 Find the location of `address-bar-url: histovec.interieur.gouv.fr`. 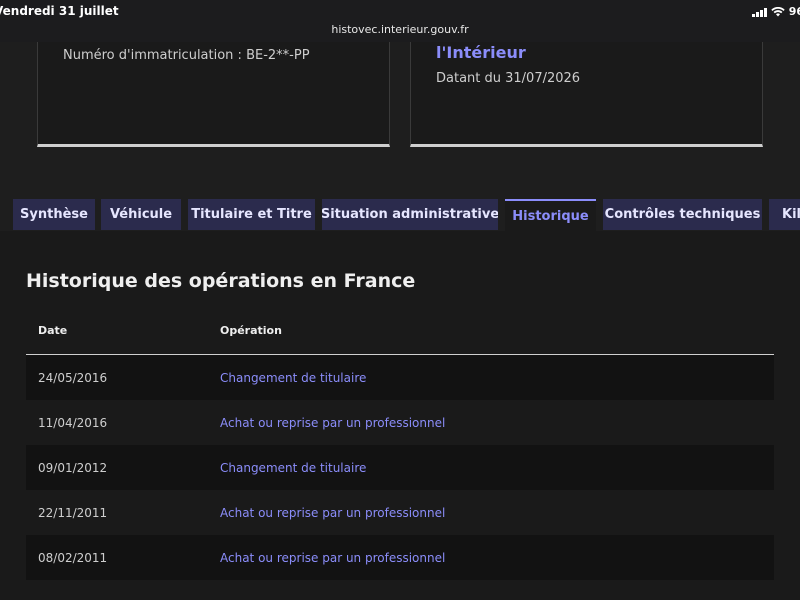

address-bar-url: histovec.interieur.gouv.fr is located at coordinates (400, 29).